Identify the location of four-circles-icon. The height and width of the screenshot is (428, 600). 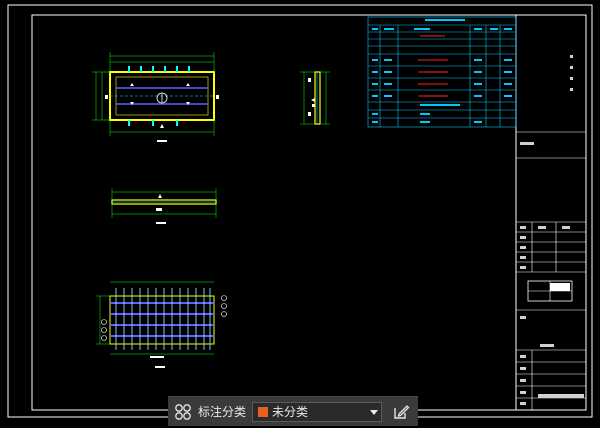
(183, 412).